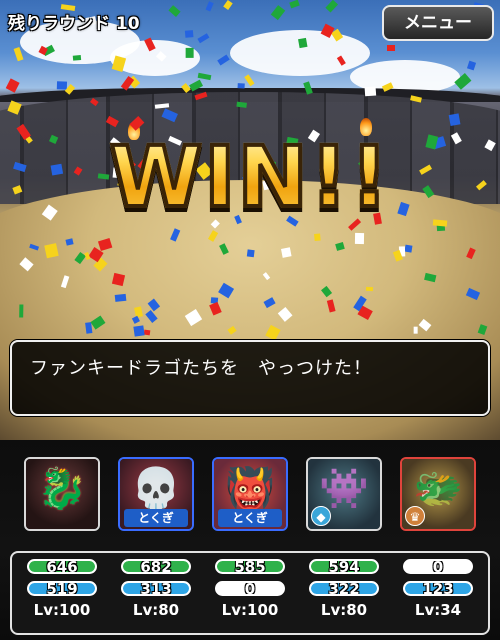 The width and height of the screenshot is (500, 640). Describe the element at coordinates (438, 23) in the screenshot. I see `menu-button: メニュー` at that location.